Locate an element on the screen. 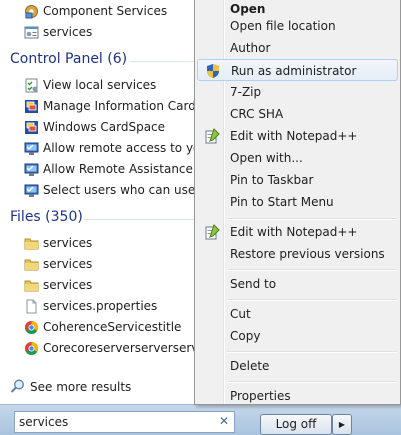  see-more-results-link: See more results is located at coordinates (70, 387).